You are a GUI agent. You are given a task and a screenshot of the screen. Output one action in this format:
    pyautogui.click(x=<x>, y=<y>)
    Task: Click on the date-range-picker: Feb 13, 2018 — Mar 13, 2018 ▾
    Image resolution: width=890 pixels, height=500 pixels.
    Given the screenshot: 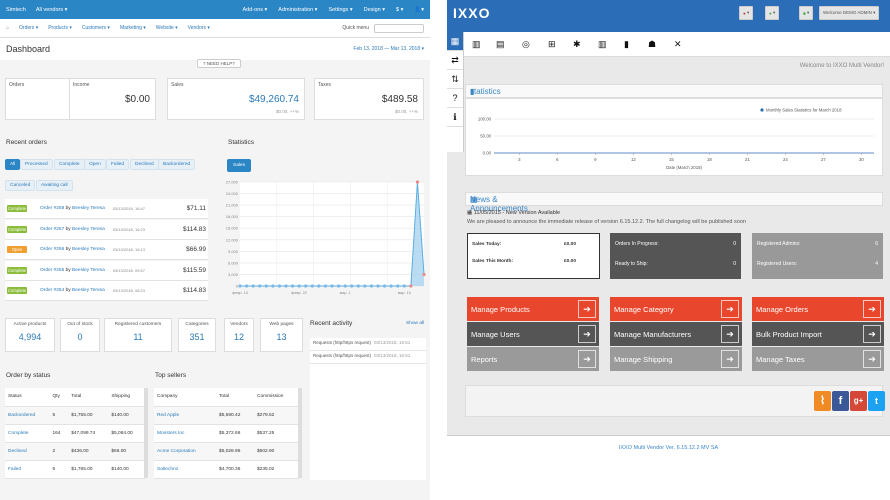 What is the action you would take?
    pyautogui.click(x=388, y=49)
    